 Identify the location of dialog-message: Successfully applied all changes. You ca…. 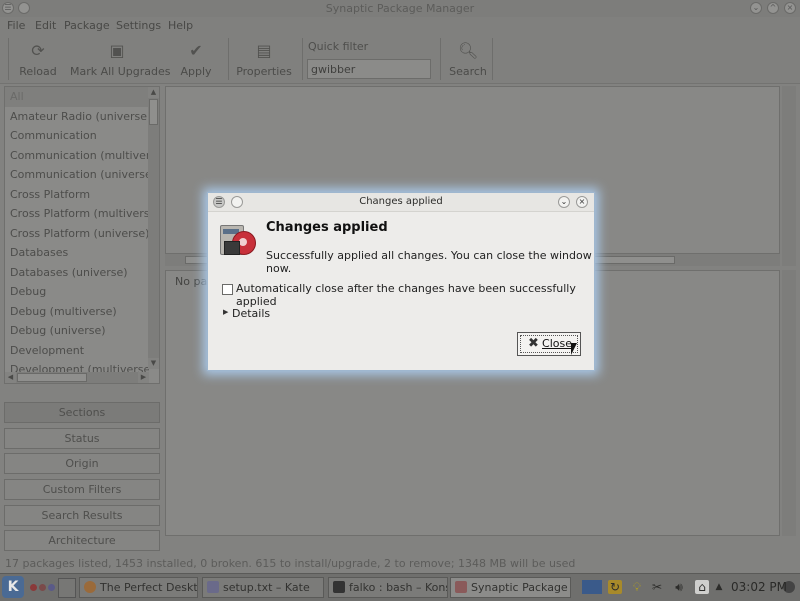
(429, 262).